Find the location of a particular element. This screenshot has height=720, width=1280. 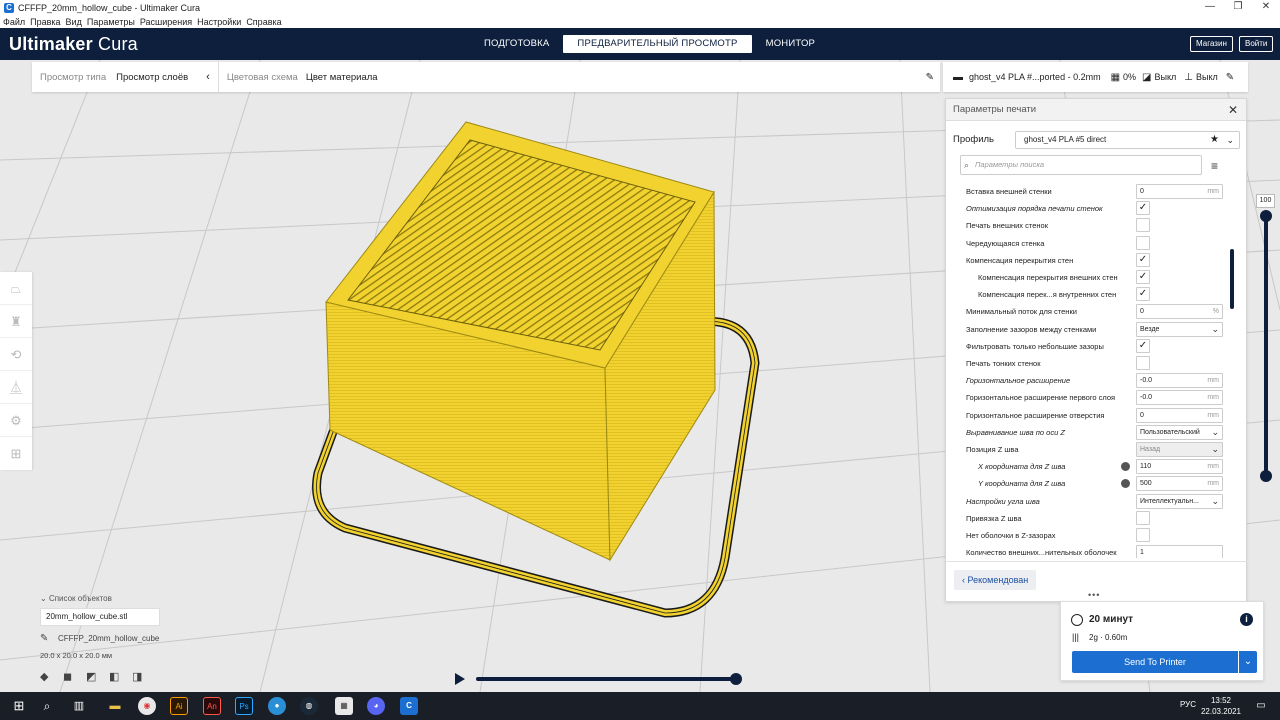

menu-extensions: Расширения is located at coordinates (166, 22).